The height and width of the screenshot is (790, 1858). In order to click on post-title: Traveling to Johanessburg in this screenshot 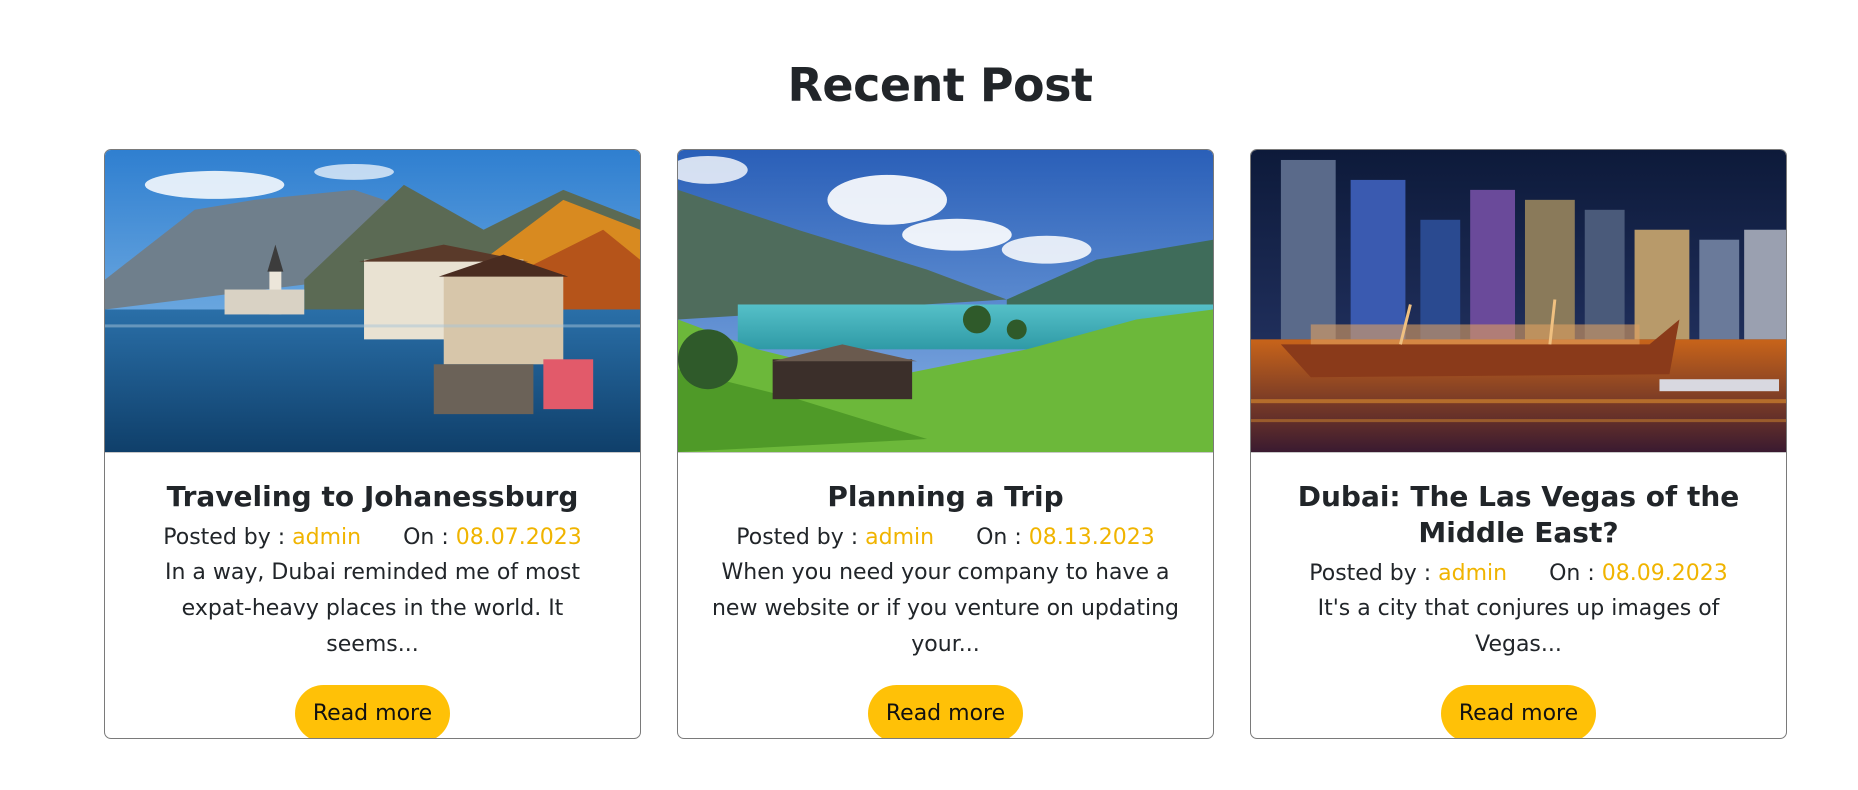, I will do `click(372, 497)`.